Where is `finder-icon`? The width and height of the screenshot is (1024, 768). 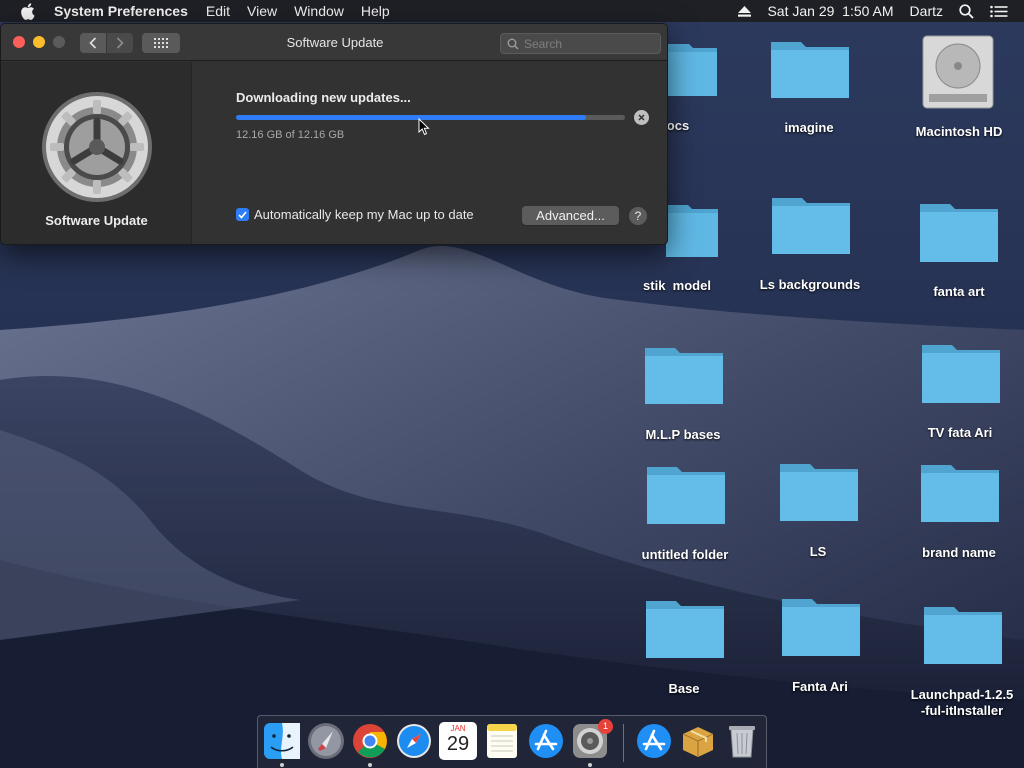 finder-icon is located at coordinates (282, 741).